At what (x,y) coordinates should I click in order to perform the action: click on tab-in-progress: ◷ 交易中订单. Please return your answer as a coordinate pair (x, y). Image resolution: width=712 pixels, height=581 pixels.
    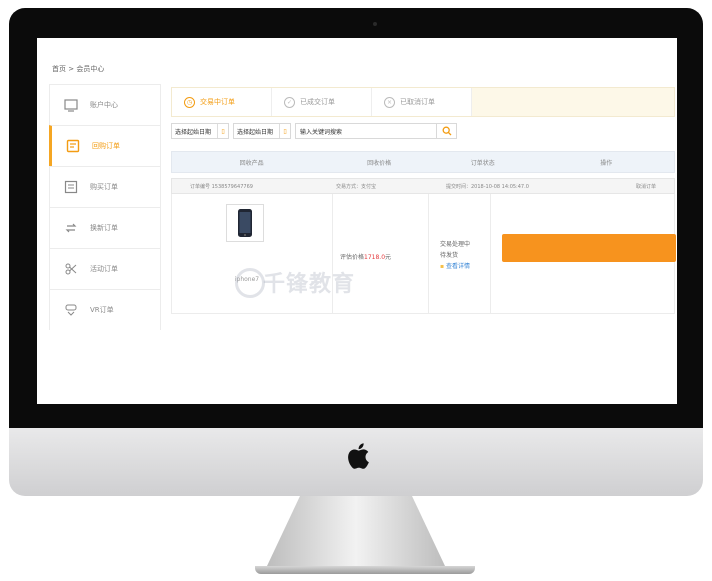
    Looking at the image, I should click on (222, 102).